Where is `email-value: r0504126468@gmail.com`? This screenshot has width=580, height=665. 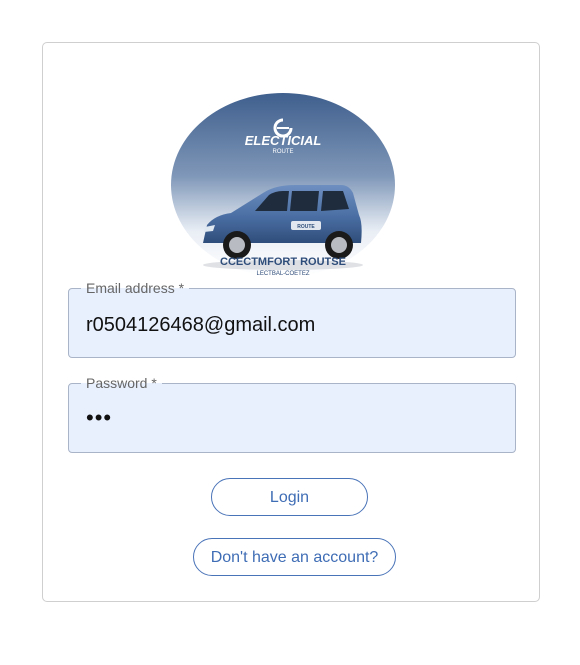 email-value: r0504126468@gmail.com is located at coordinates (200, 325).